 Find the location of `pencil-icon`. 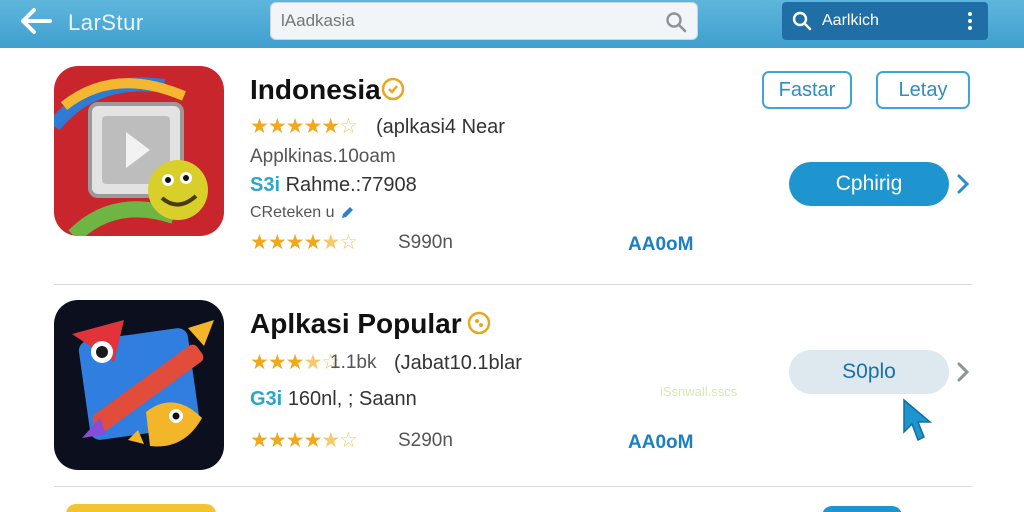

pencil-icon is located at coordinates (347, 212).